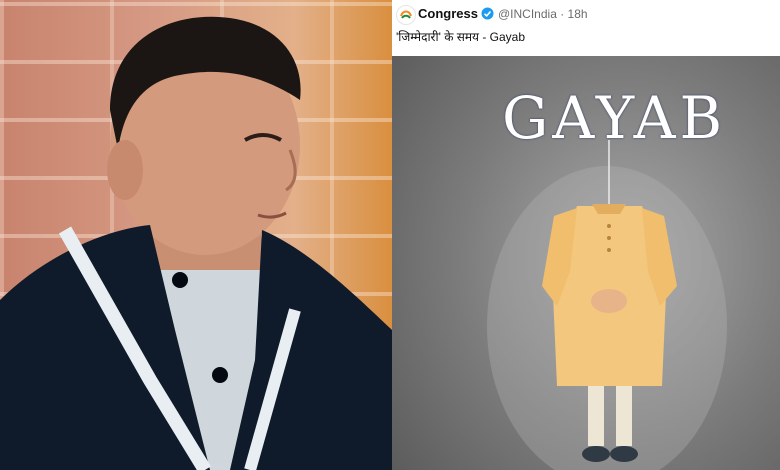 The image size is (780, 470). What do you see at coordinates (596, 454) in the screenshot?
I see `shoe-left` at bounding box center [596, 454].